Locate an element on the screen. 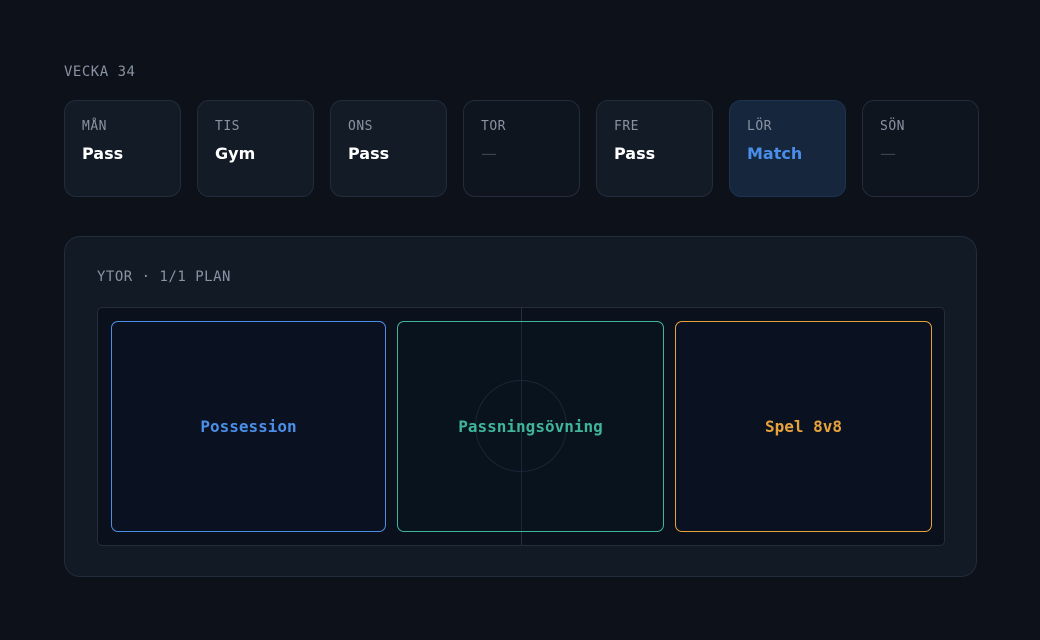  day-name: LÖR is located at coordinates (759, 126).